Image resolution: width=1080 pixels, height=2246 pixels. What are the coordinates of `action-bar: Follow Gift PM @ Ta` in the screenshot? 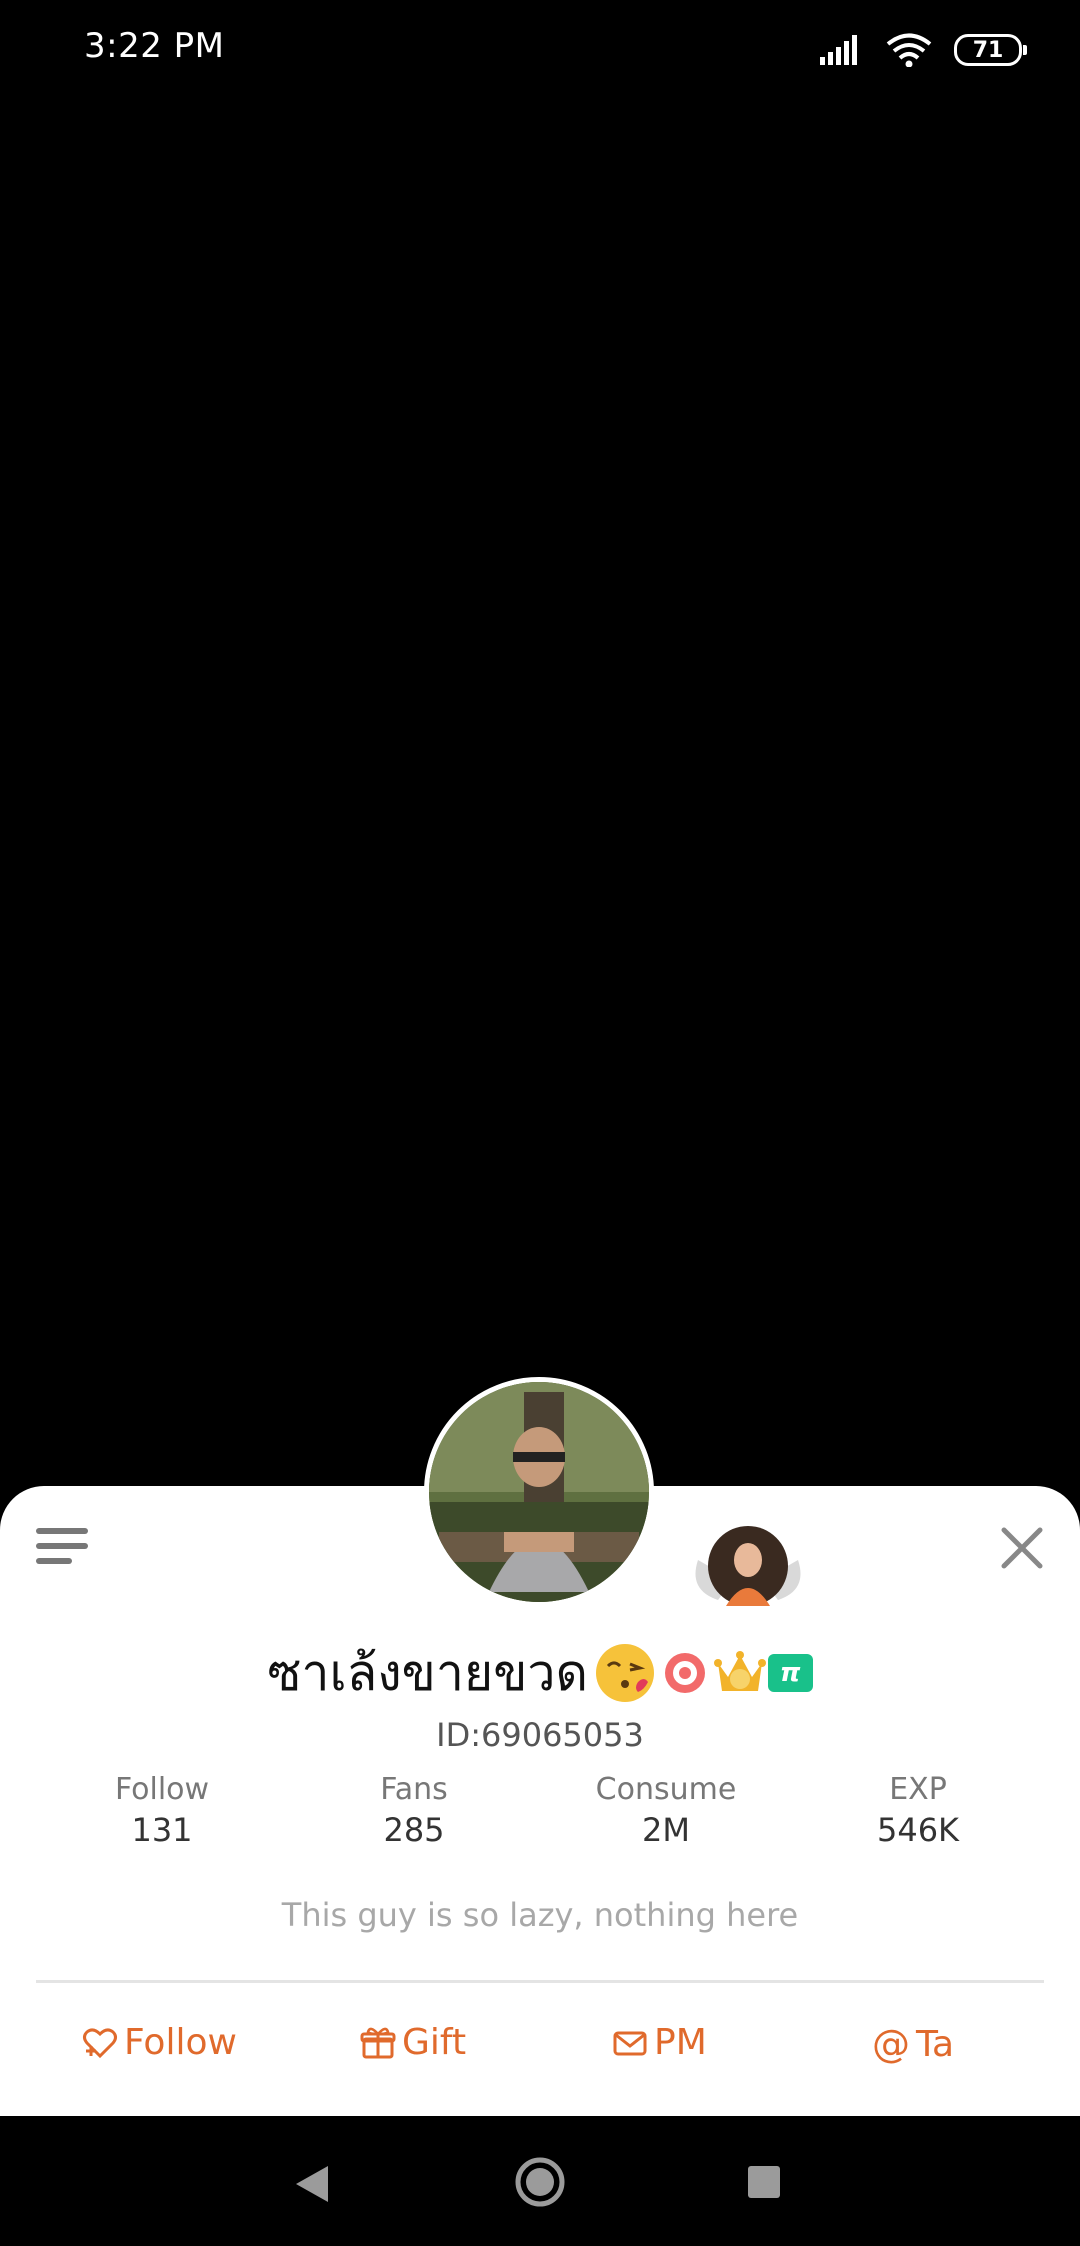 It's located at (540, 2052).